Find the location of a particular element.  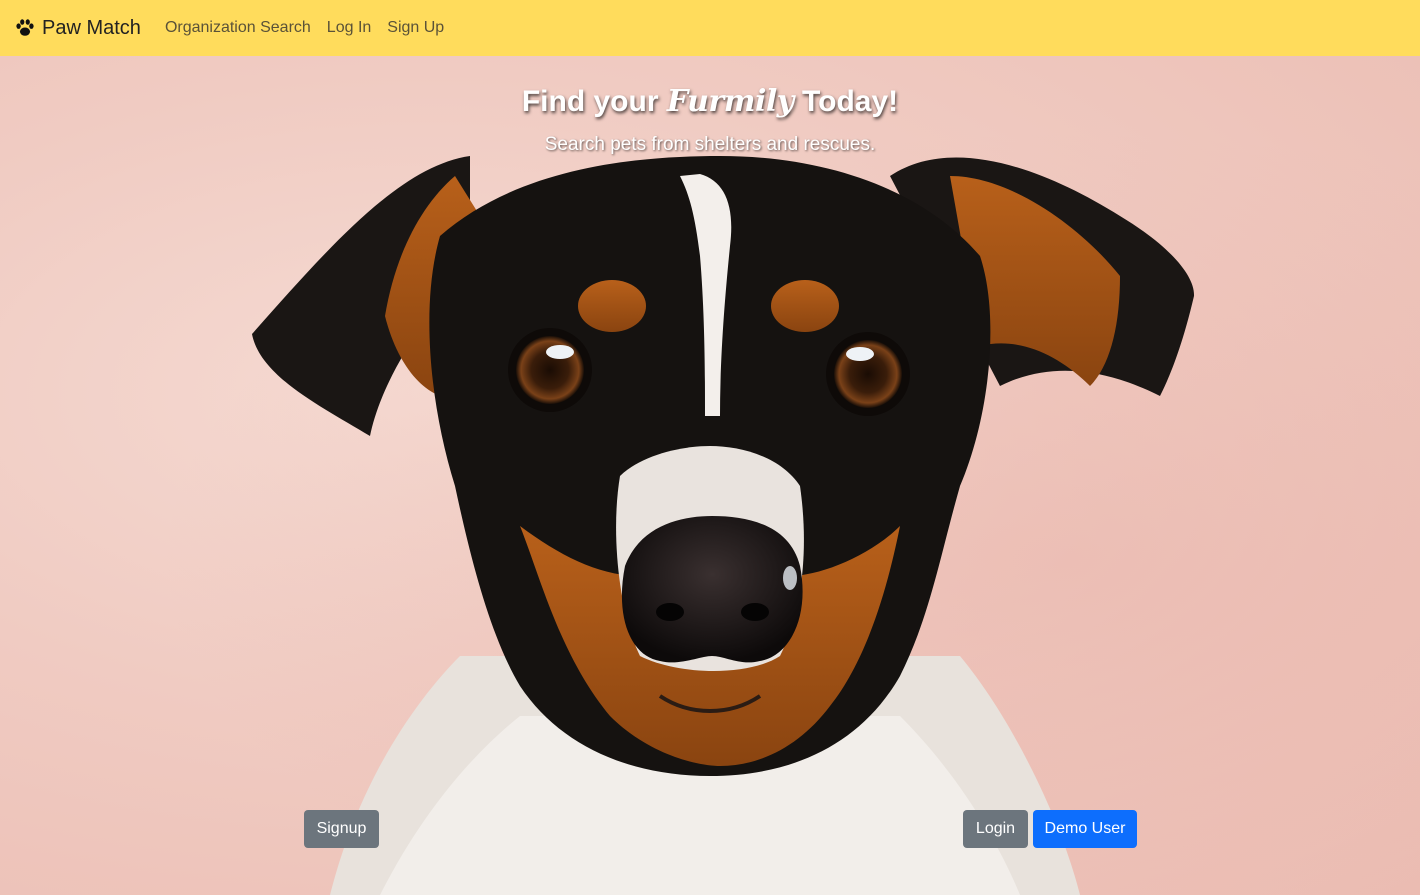

paw-icon is located at coordinates (25, 27).